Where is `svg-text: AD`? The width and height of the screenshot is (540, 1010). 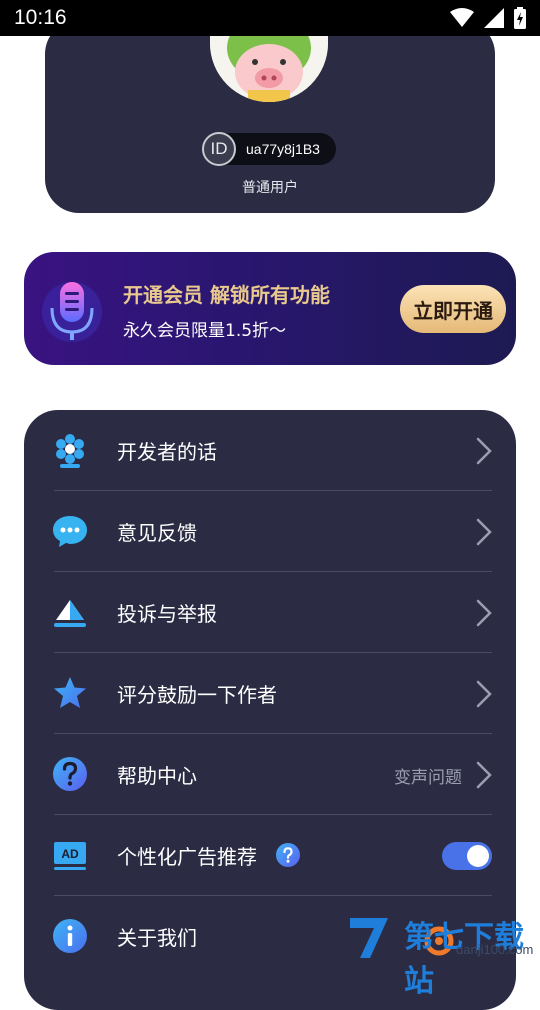
svg-text: AD is located at coordinates (70, 854).